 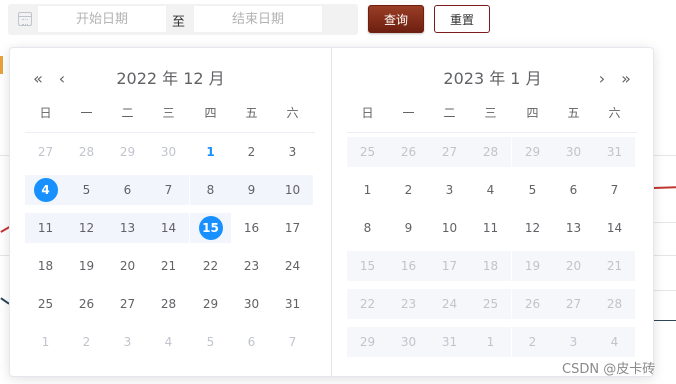 What do you see at coordinates (183, 19) in the screenshot?
I see `date-range-editor: 至` at bounding box center [183, 19].